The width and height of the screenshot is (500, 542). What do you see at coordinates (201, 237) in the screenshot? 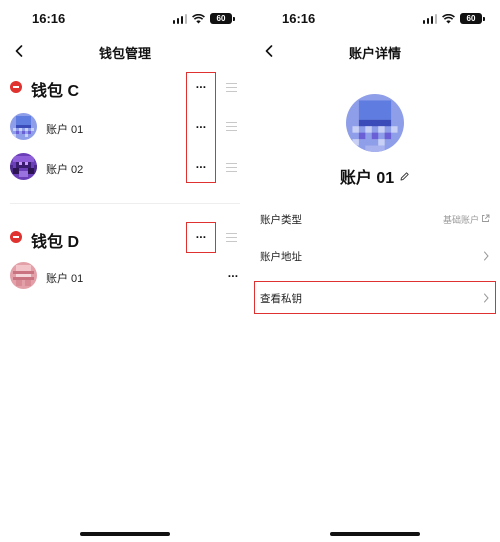
I see `highlight-box-wallet-d-more` at bounding box center [201, 237].